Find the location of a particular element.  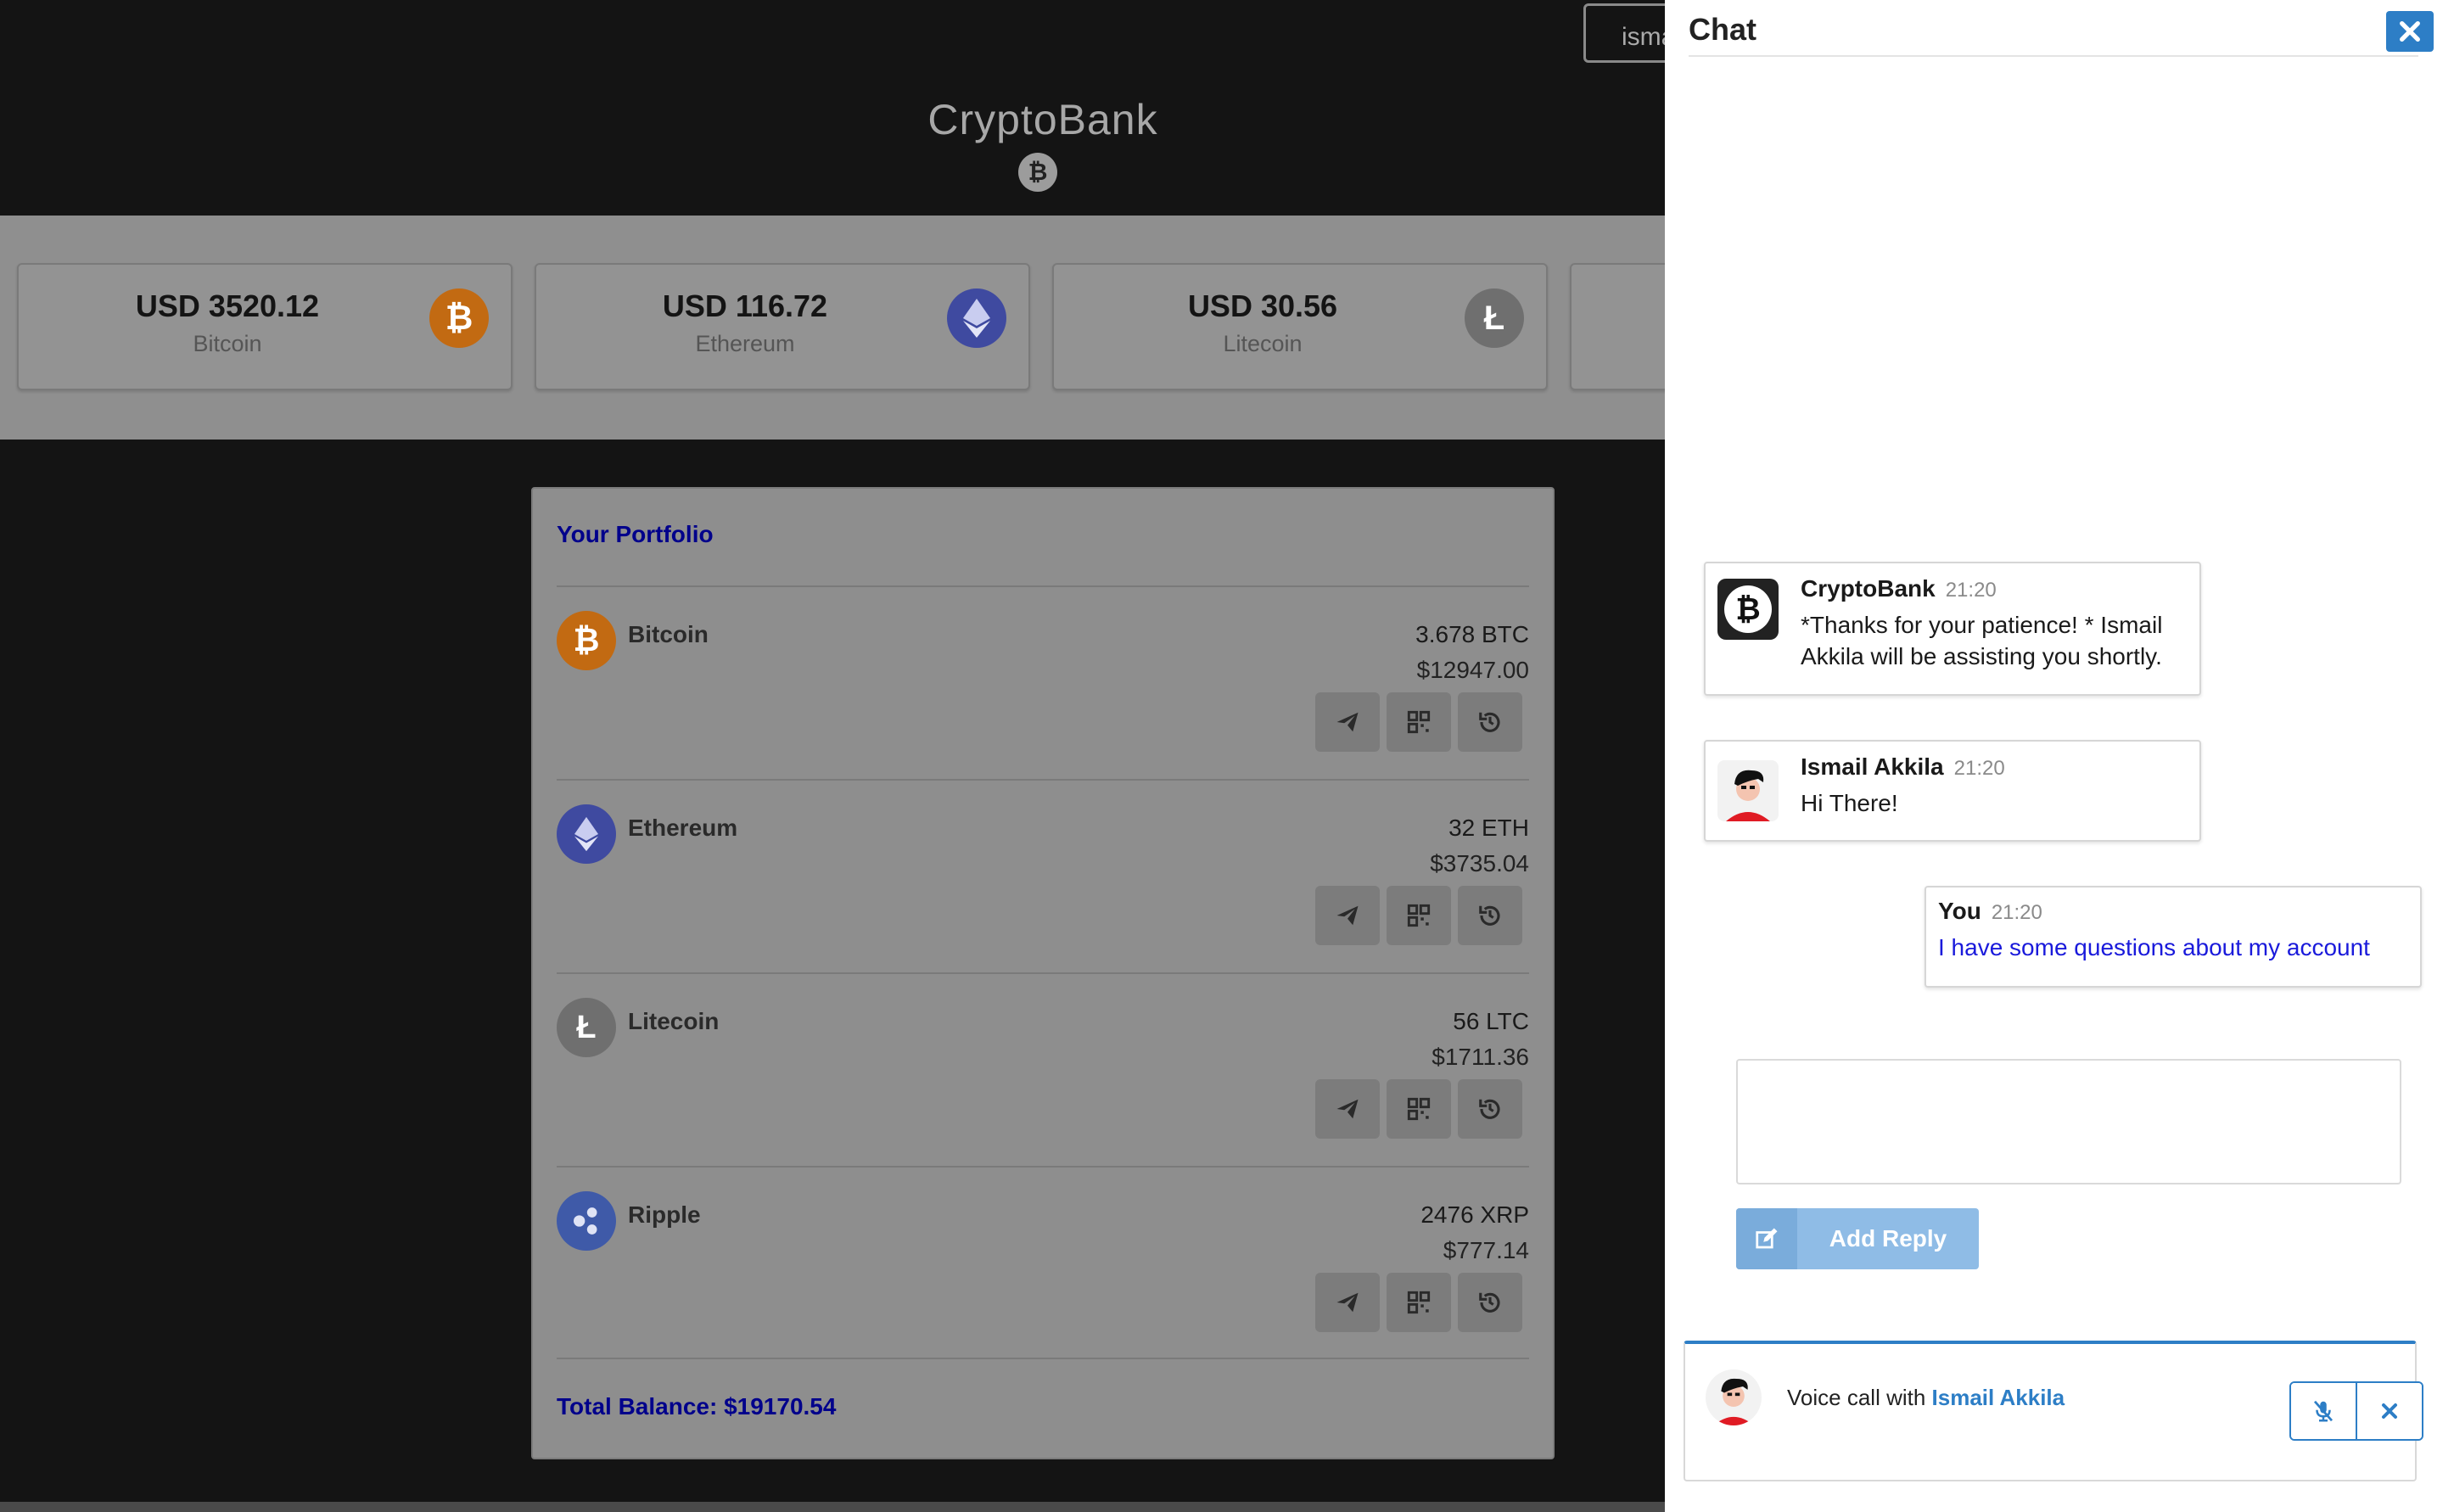

portfolio-title: Your Portfolio is located at coordinates (635, 534).